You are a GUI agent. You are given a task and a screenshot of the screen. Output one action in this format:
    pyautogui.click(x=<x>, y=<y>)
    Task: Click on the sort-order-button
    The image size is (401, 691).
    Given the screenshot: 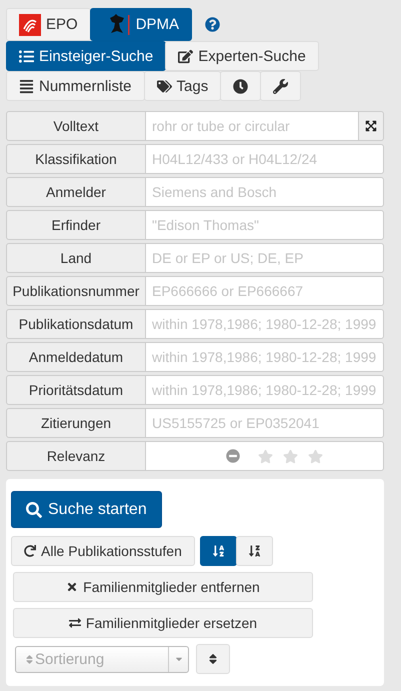 What is the action you would take?
    pyautogui.click(x=218, y=551)
    